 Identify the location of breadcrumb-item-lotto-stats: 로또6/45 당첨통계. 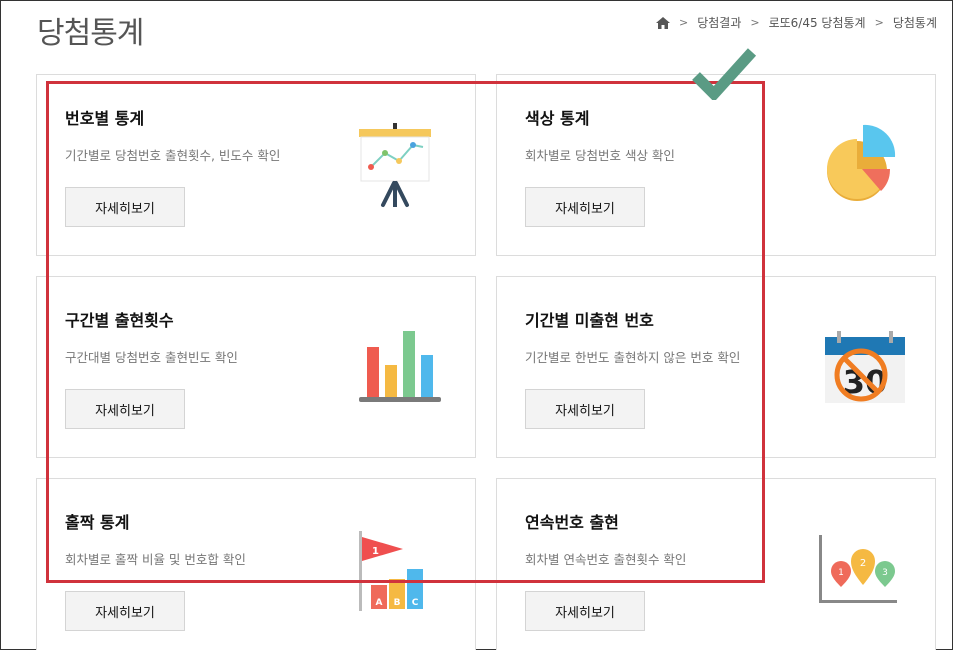
(817, 22).